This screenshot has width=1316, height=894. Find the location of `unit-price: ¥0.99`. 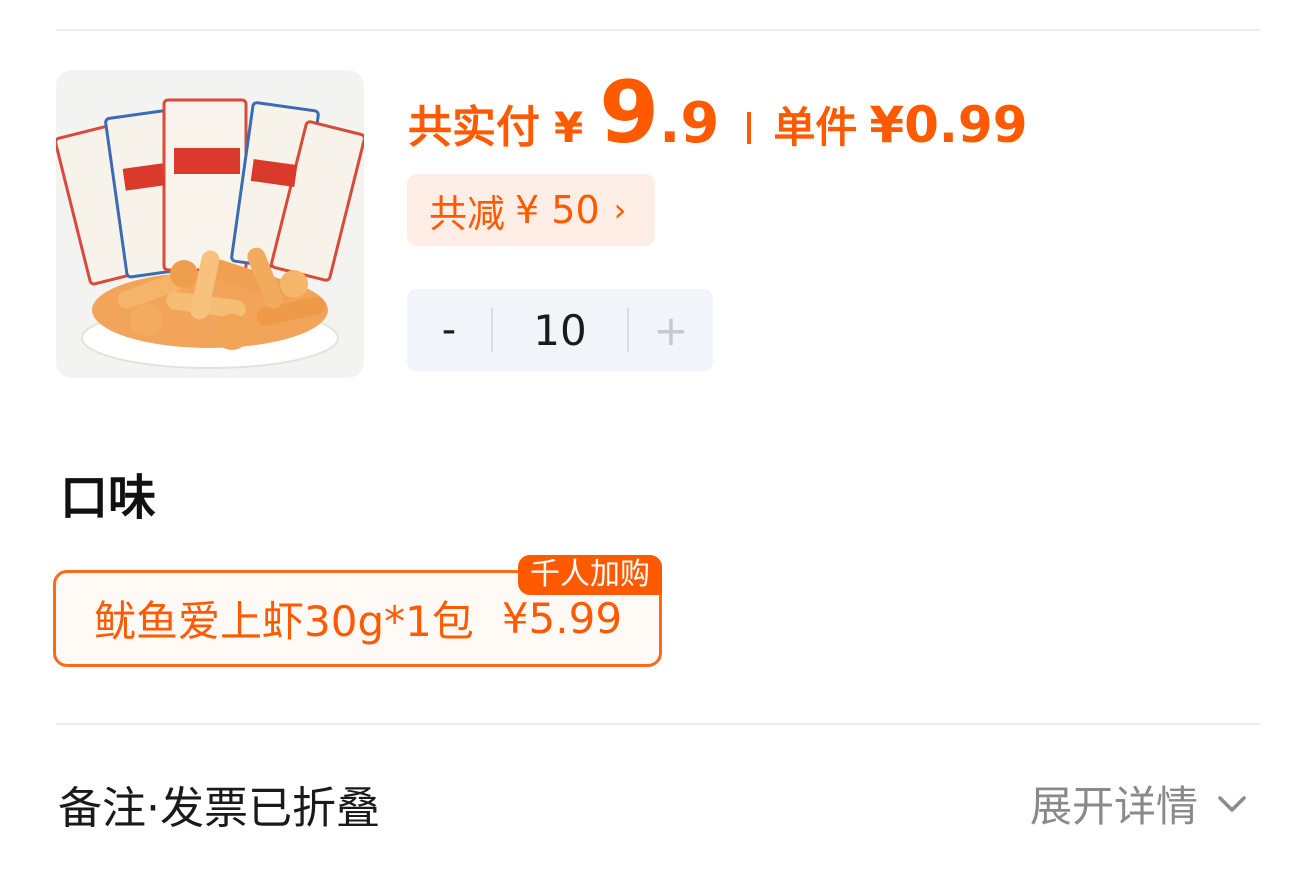

unit-price: ¥0.99 is located at coordinates (948, 125).